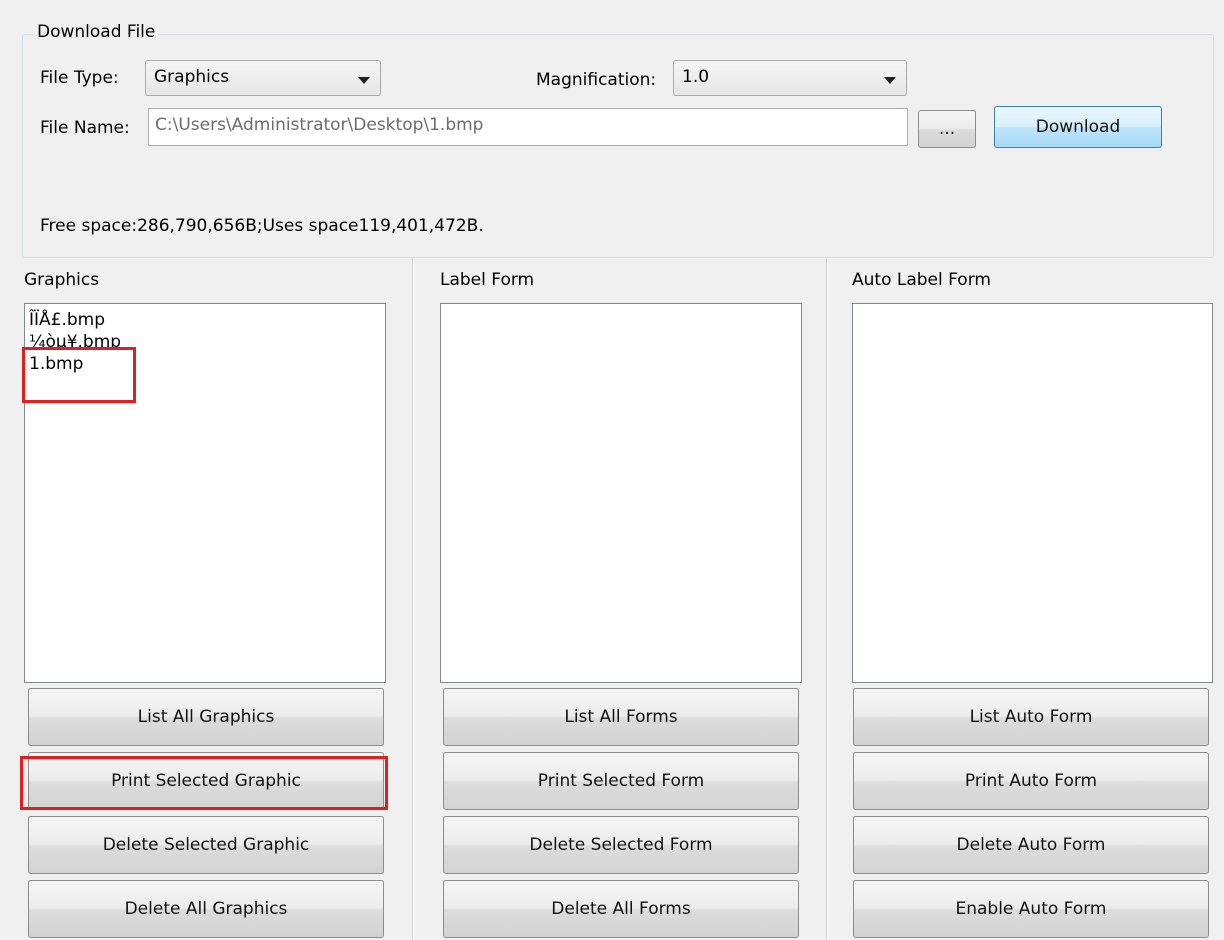 This screenshot has width=1224, height=940. Describe the element at coordinates (1031, 845) in the screenshot. I see `delete-auto-form-button: Delete Auto Form` at that location.